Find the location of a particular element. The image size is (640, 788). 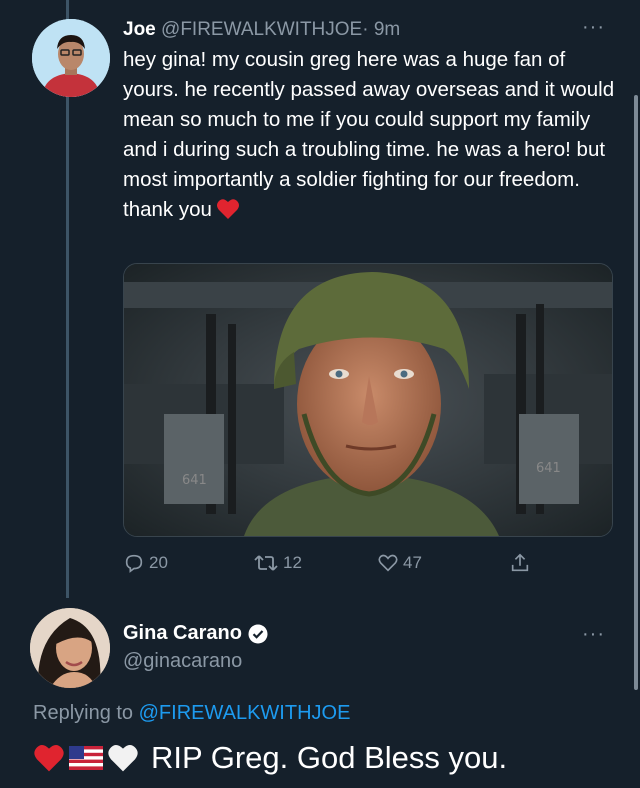

tweet-time: · 9m is located at coordinates (381, 29).